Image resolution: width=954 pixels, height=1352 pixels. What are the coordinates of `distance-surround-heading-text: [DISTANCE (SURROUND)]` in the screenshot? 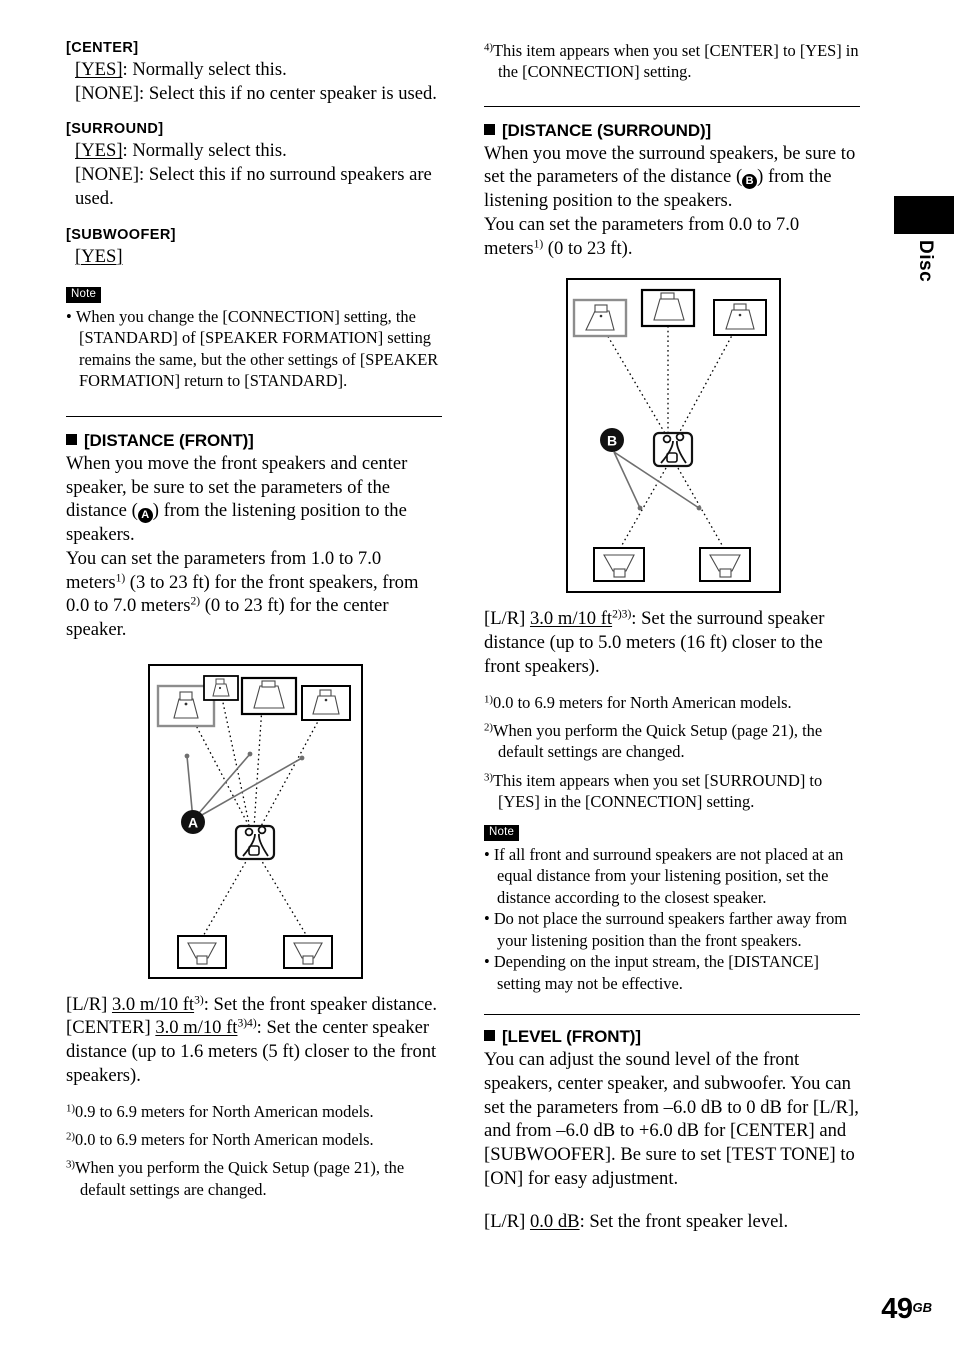 It's located at (607, 130).